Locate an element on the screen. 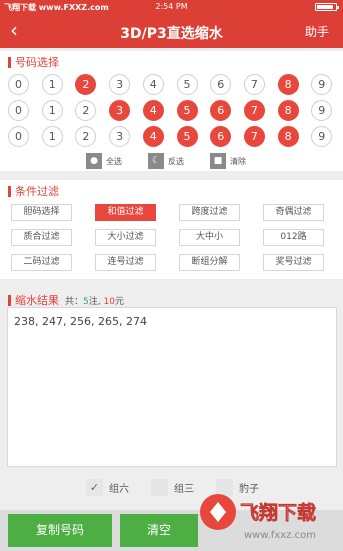 Image resolution: width=343 pixels, height=551 pixels. result-summary: 共：5注, 10元 is located at coordinates (94, 301).